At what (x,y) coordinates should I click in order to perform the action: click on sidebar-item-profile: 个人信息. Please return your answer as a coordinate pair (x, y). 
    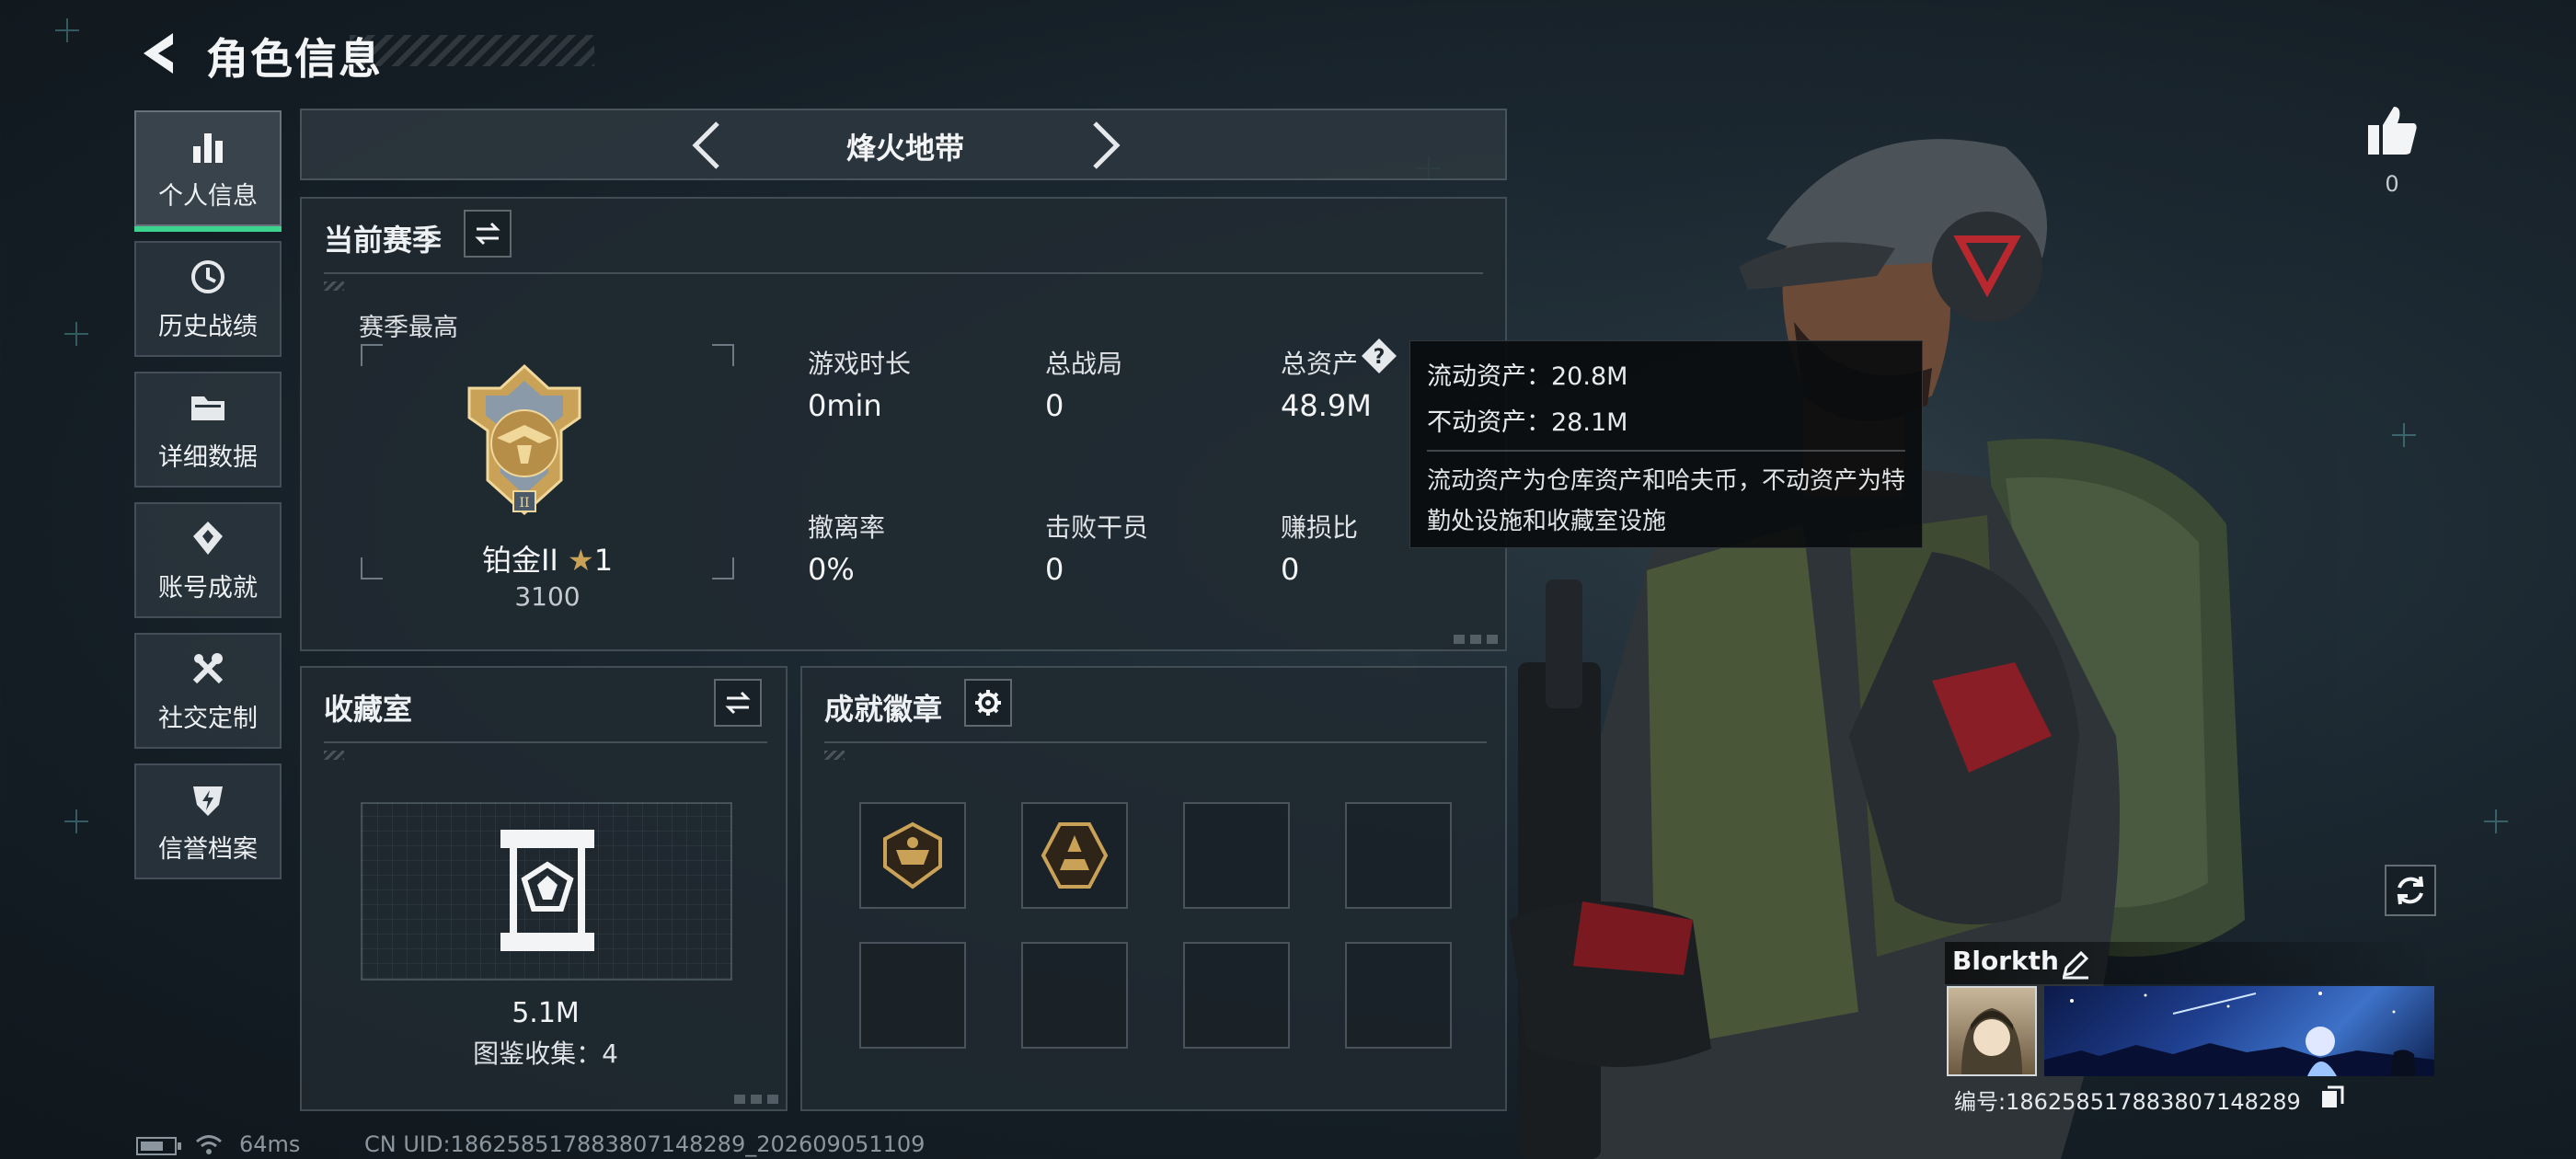
    Looking at the image, I should click on (208, 171).